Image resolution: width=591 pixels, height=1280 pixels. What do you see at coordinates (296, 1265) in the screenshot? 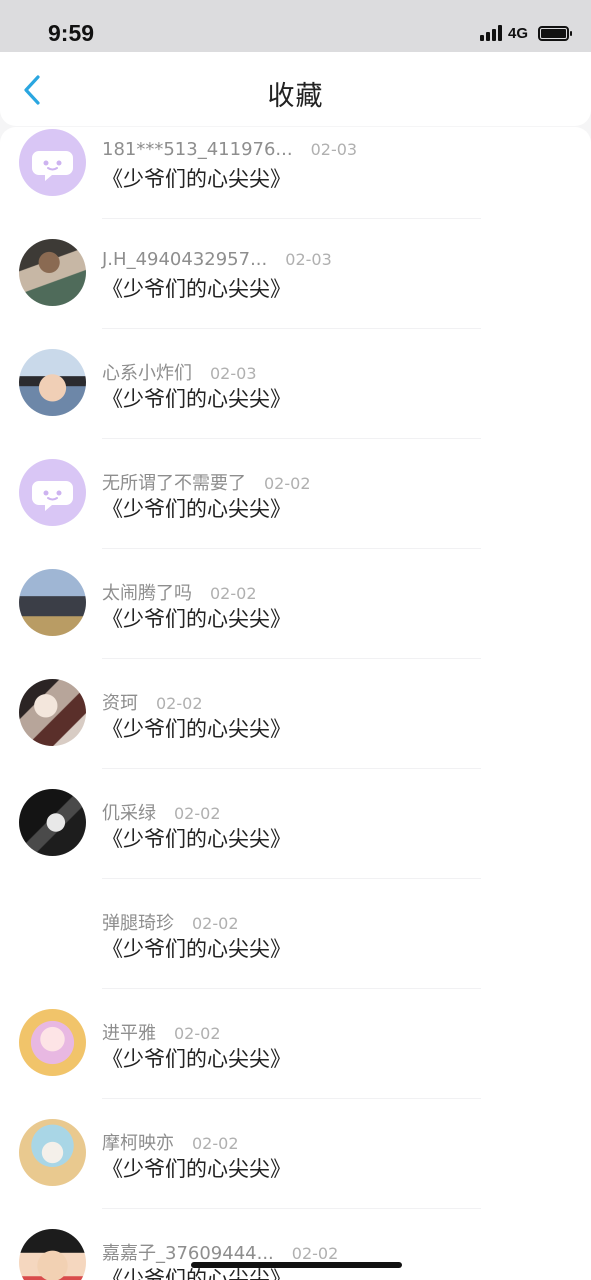
I see `home-indicator` at bounding box center [296, 1265].